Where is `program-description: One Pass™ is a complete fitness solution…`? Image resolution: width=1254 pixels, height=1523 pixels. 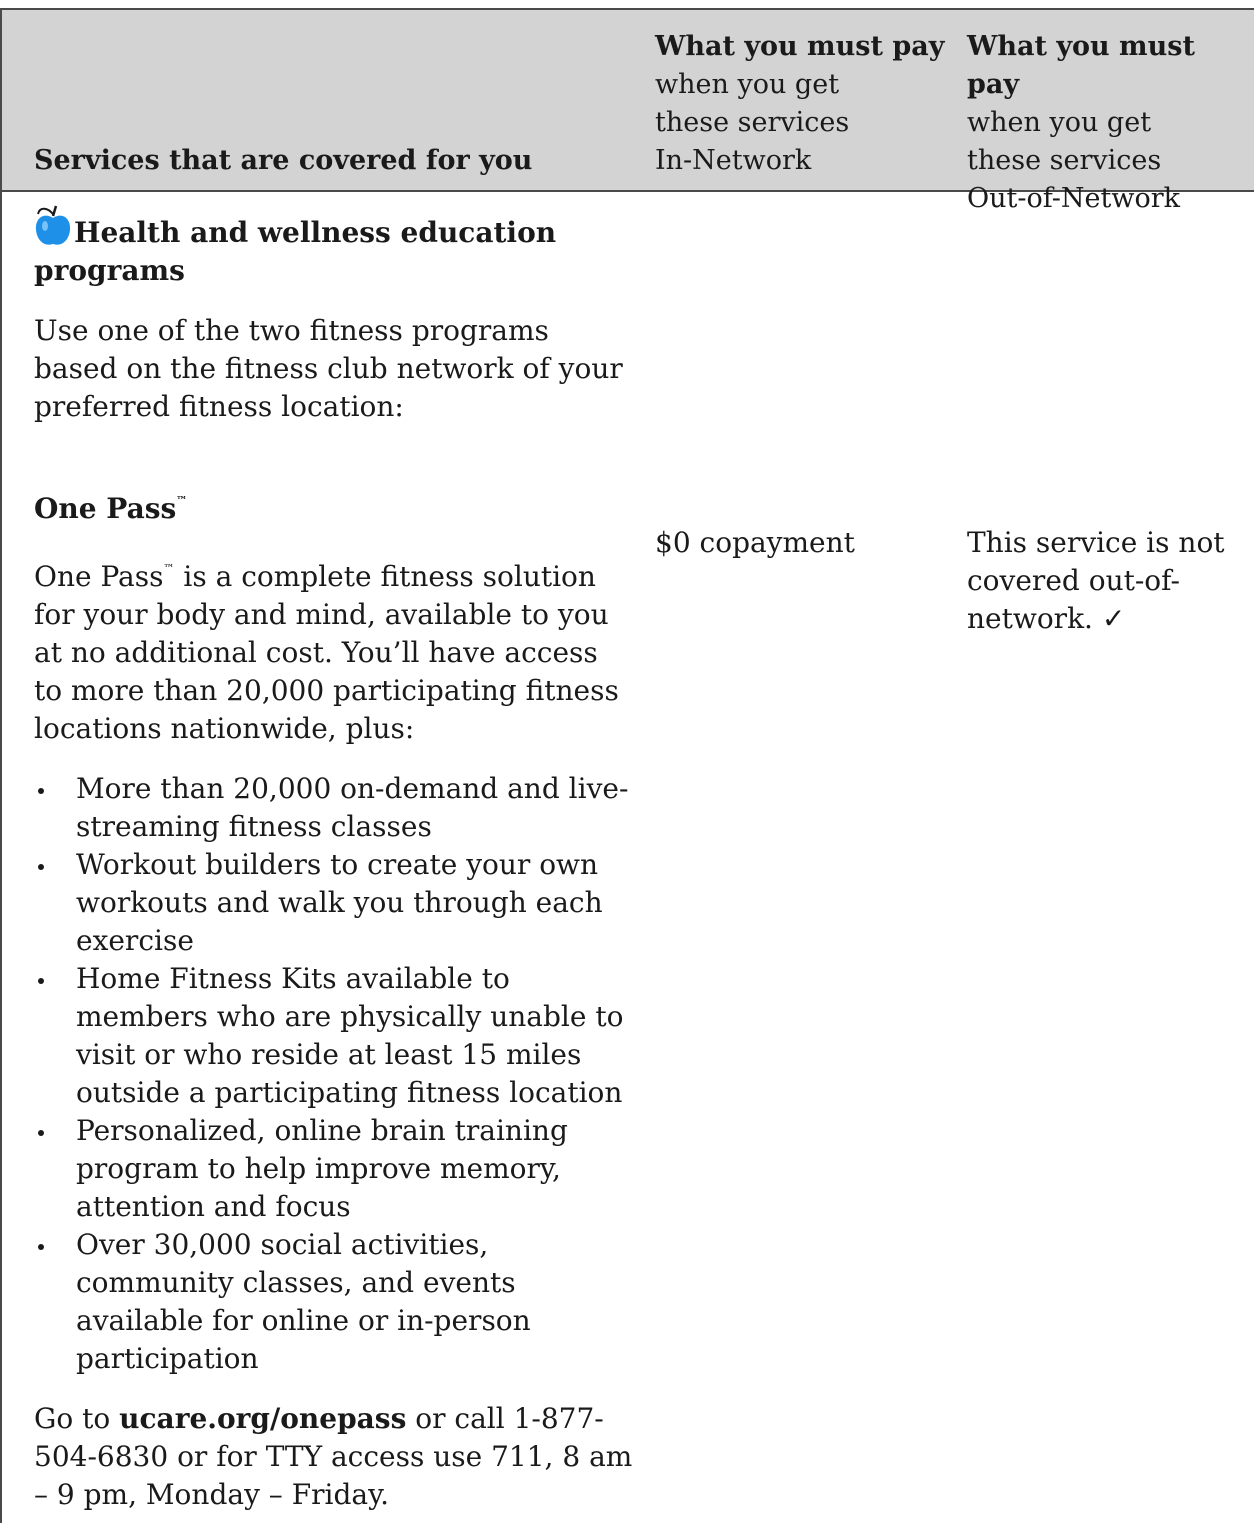
program-description: One Pass™ is a complete fitness solution… is located at coordinates (334, 649).